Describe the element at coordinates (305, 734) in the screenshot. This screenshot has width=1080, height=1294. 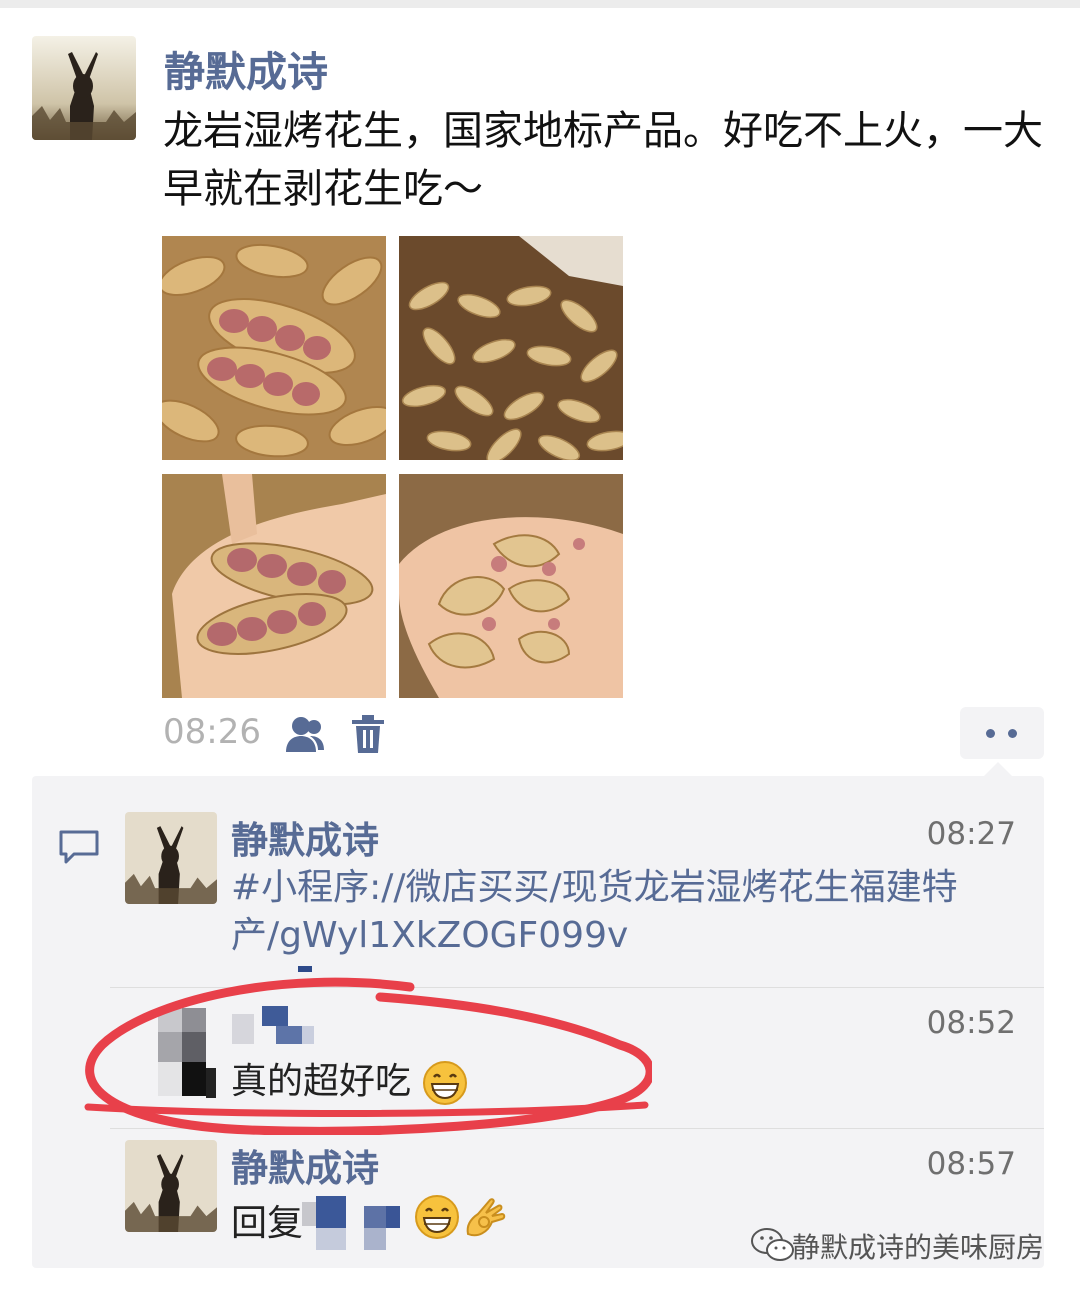
I see `friends-icon` at that location.